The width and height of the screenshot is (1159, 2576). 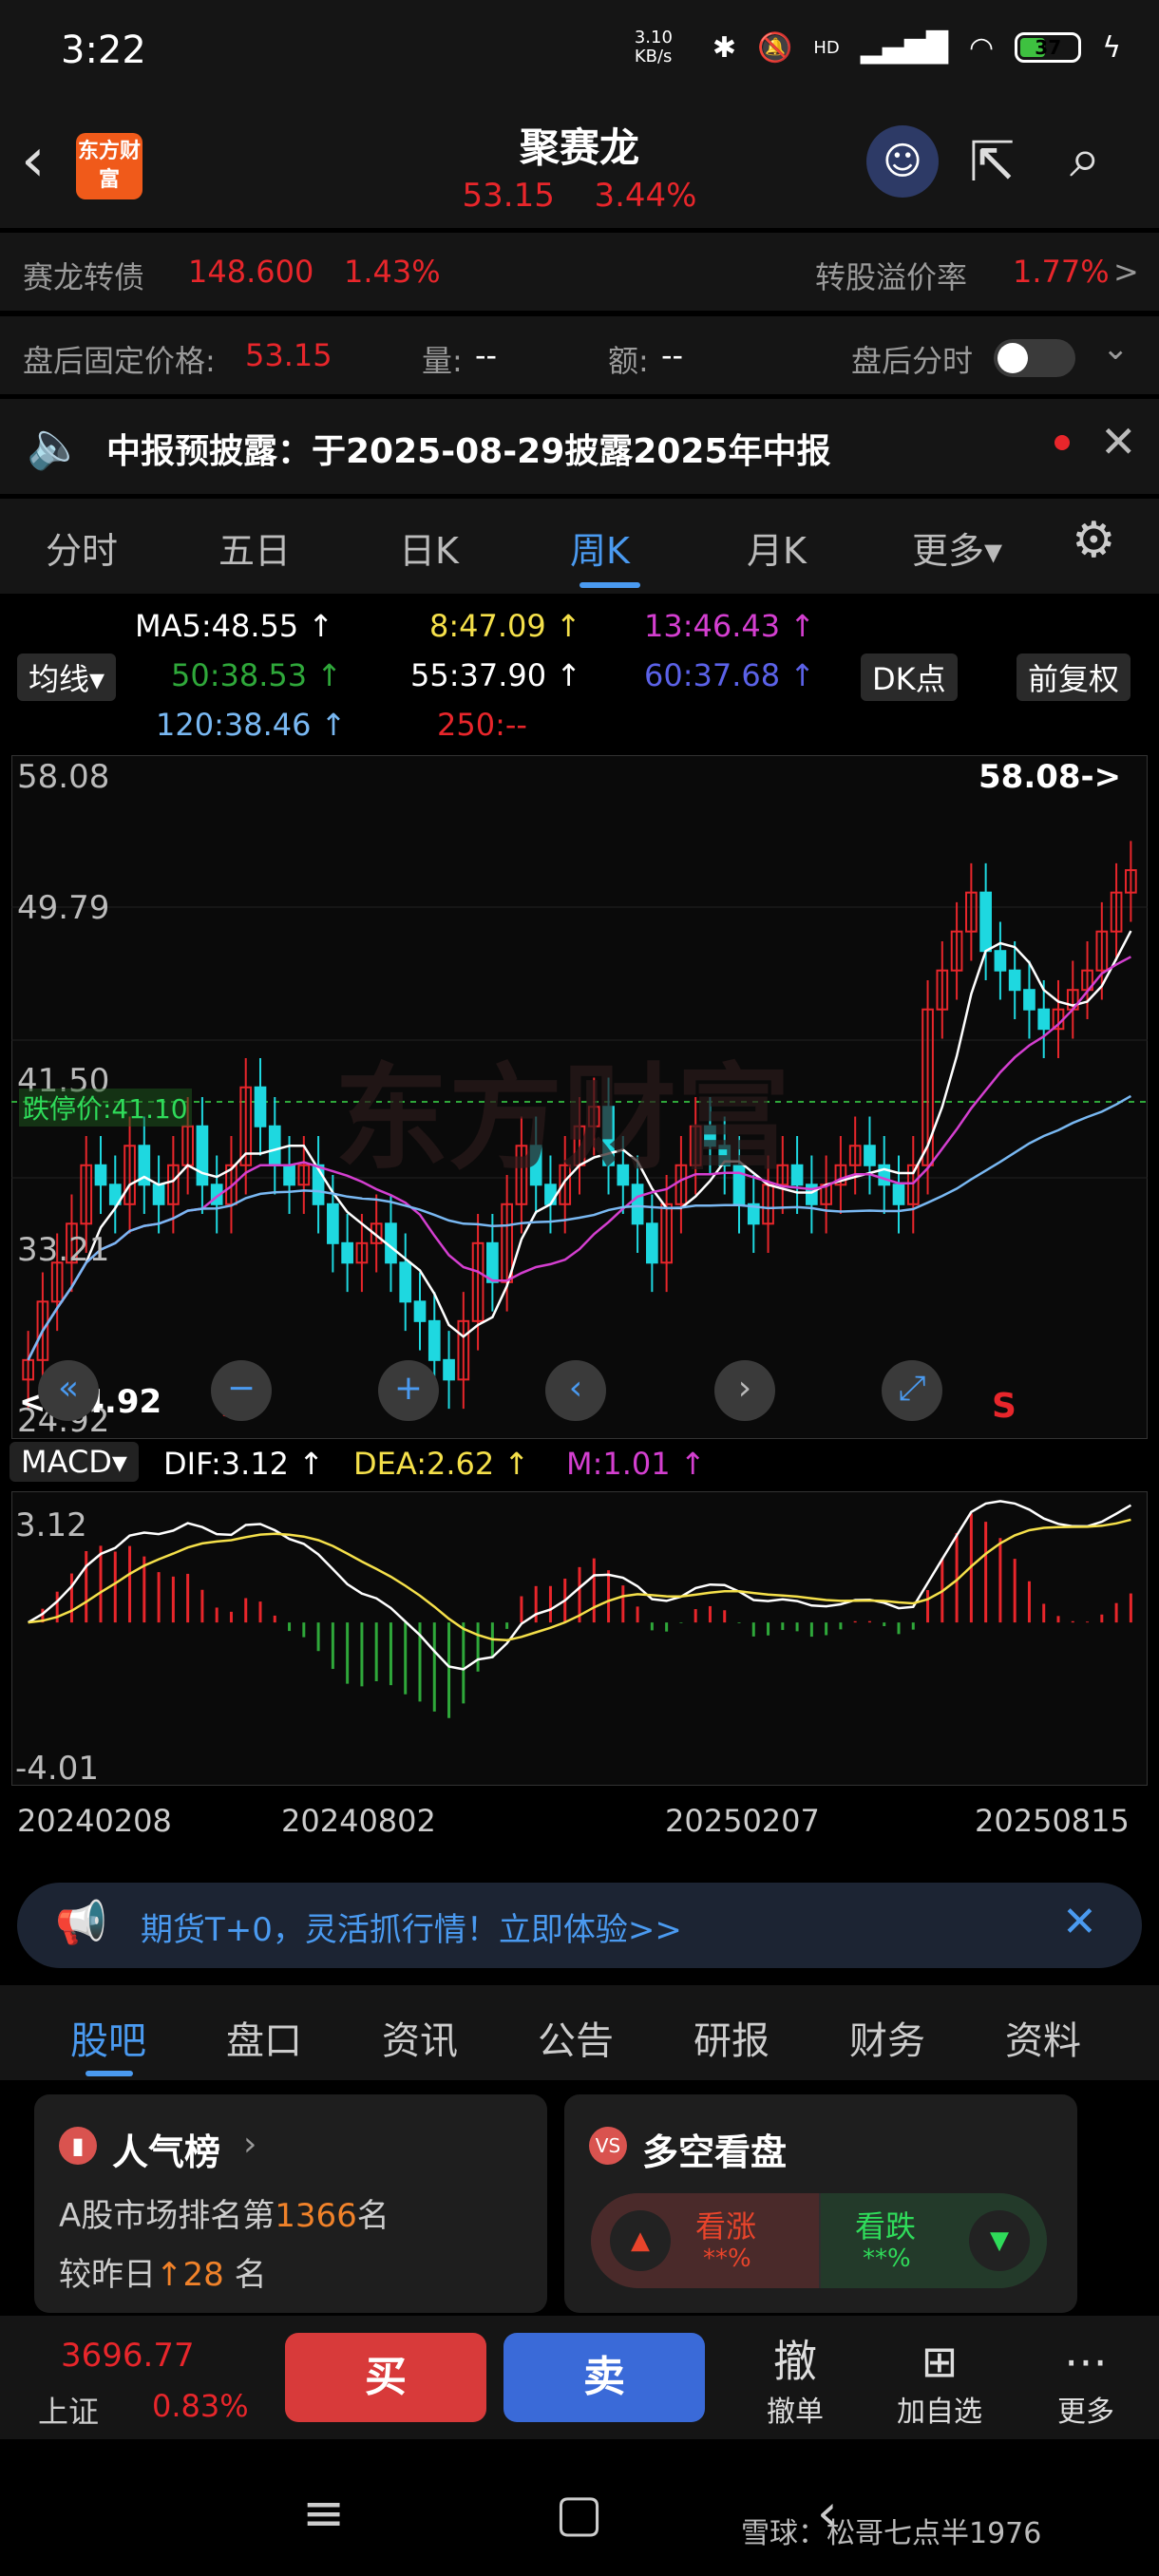 What do you see at coordinates (826, 47) in the screenshot?
I see `signal-hd: HD` at bounding box center [826, 47].